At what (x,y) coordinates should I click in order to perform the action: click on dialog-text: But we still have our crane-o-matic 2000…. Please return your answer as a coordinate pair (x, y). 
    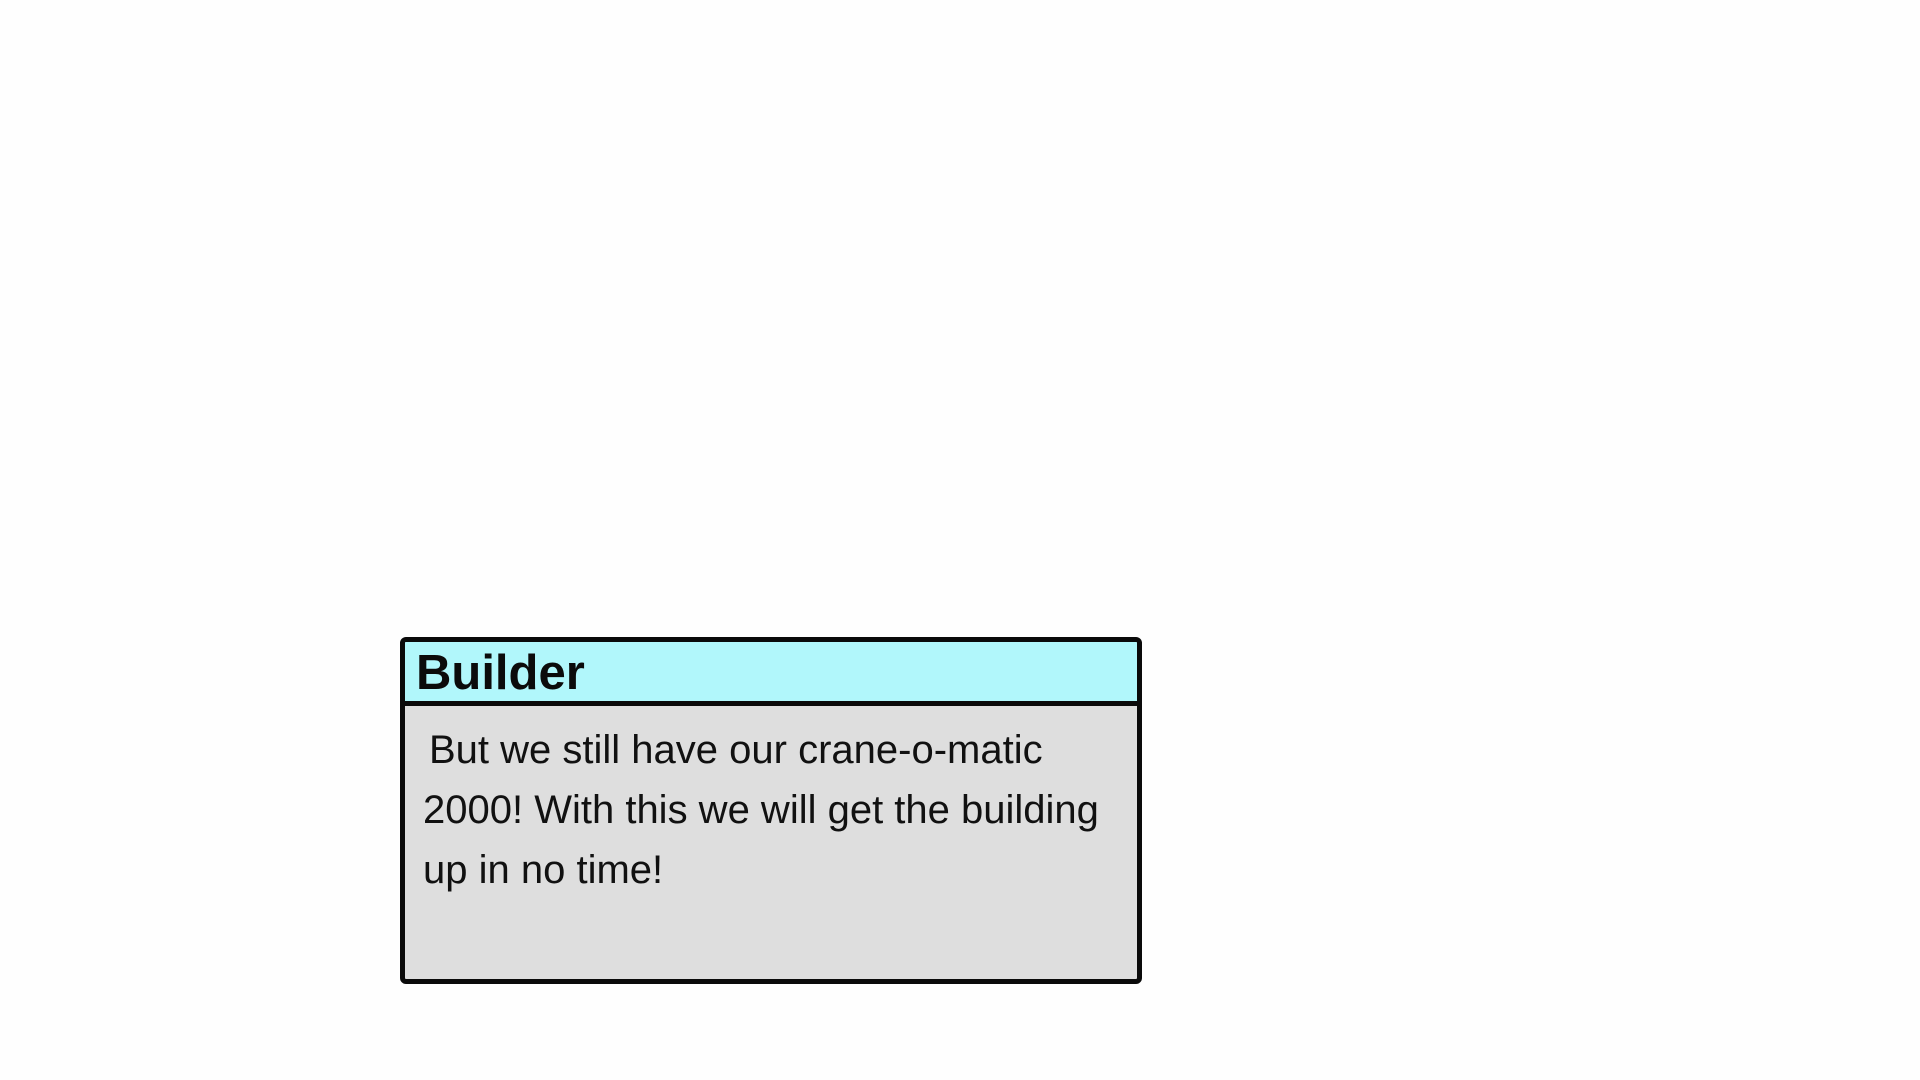
    Looking at the image, I should click on (761, 810).